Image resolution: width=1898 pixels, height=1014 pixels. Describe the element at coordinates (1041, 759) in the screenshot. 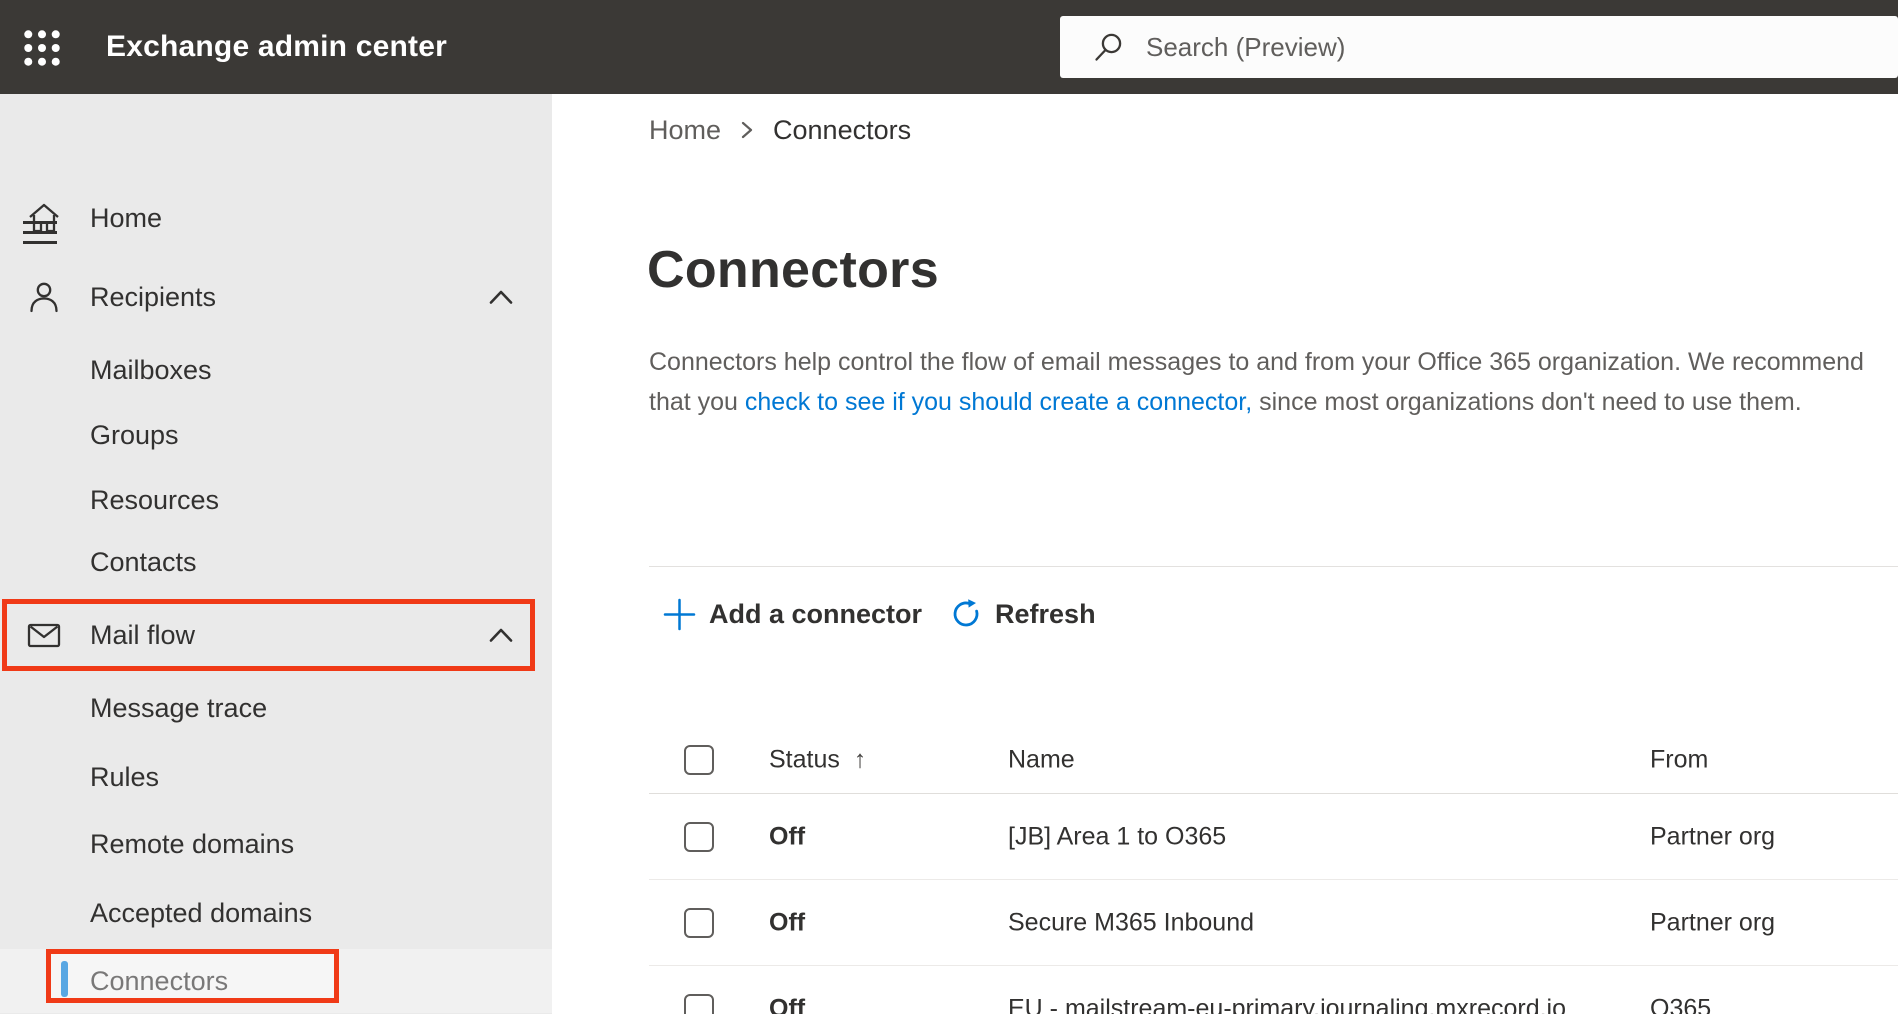

I see `column-header-name: Name` at that location.